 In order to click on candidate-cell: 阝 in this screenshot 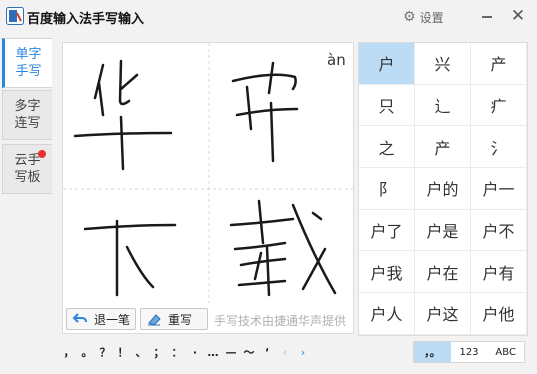, I will do `click(387, 189)`.